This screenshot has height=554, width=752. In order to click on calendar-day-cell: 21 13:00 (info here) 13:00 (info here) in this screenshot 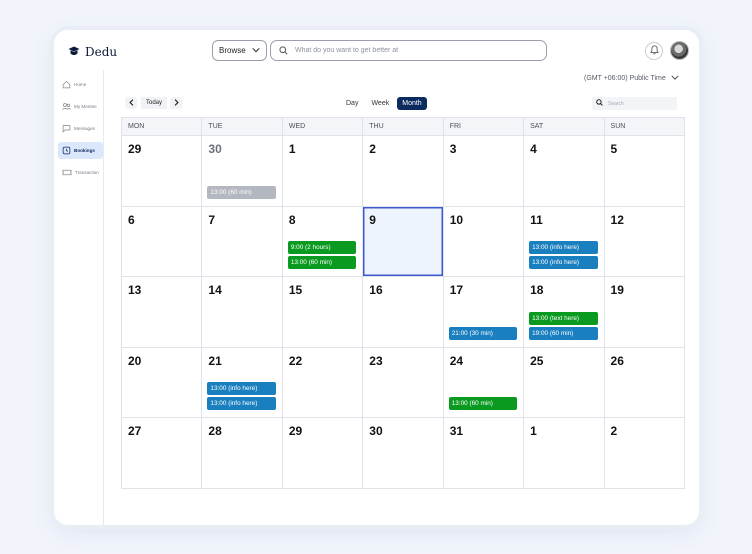, I will do `click(242, 382)`.